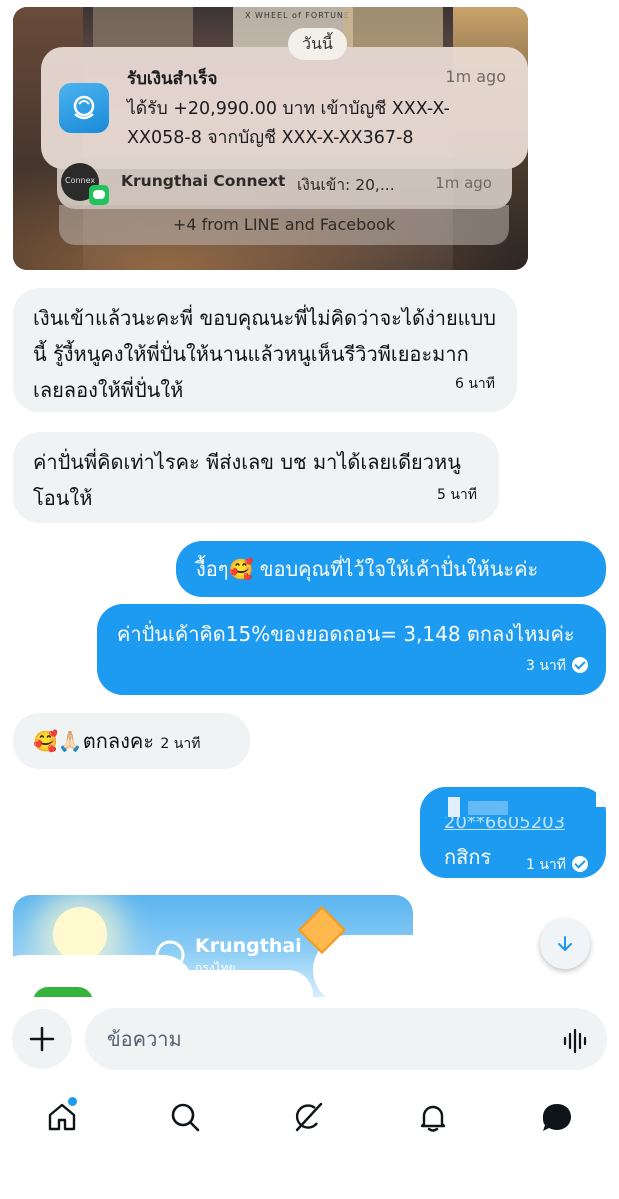 The width and height of the screenshot is (619, 1199). I want to click on incoming-message: 🥰🙏🏻ตกลงคะ 2 นาที, so click(131, 741).